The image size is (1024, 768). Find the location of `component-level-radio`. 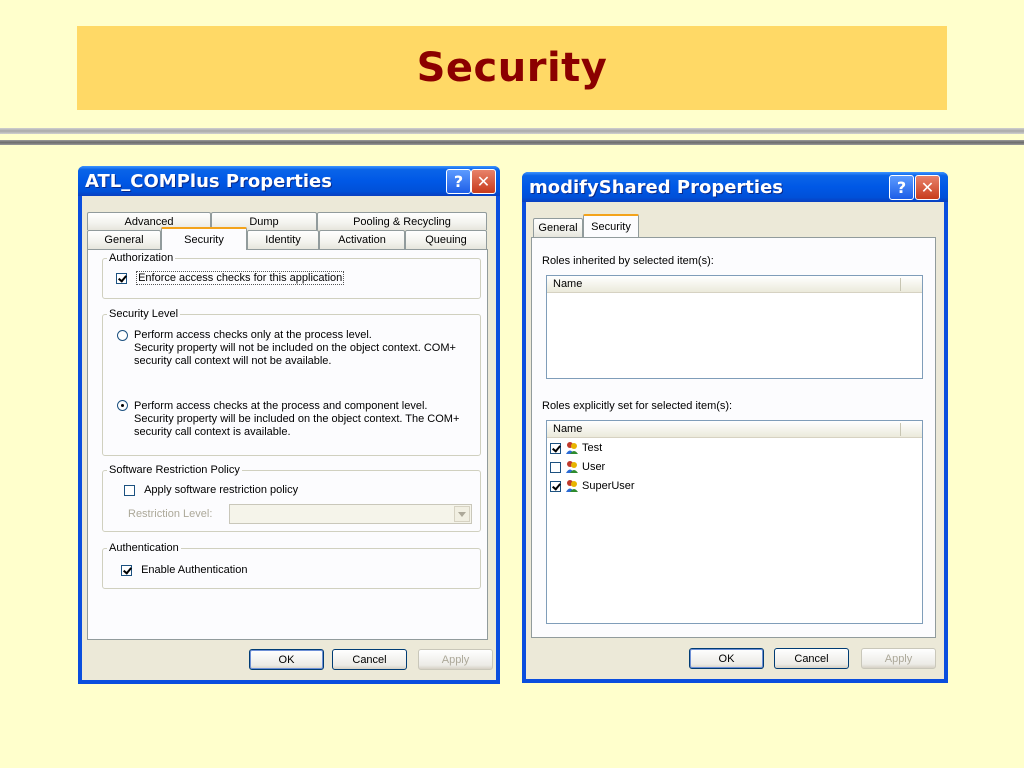

component-level-radio is located at coordinates (122, 405).